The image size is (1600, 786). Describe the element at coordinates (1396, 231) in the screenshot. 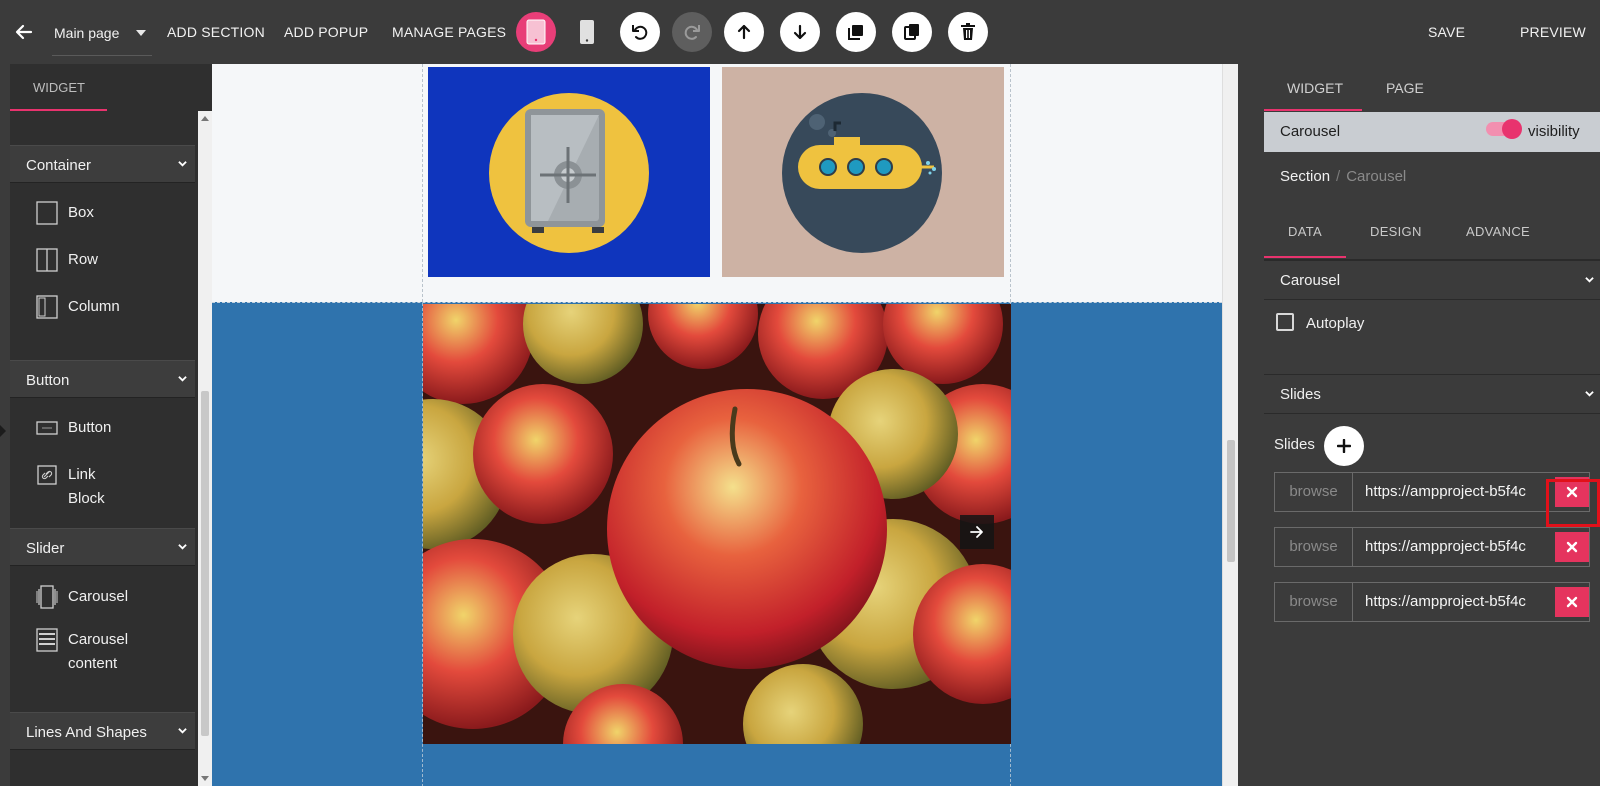

I see `tab-design: DESIGN` at that location.